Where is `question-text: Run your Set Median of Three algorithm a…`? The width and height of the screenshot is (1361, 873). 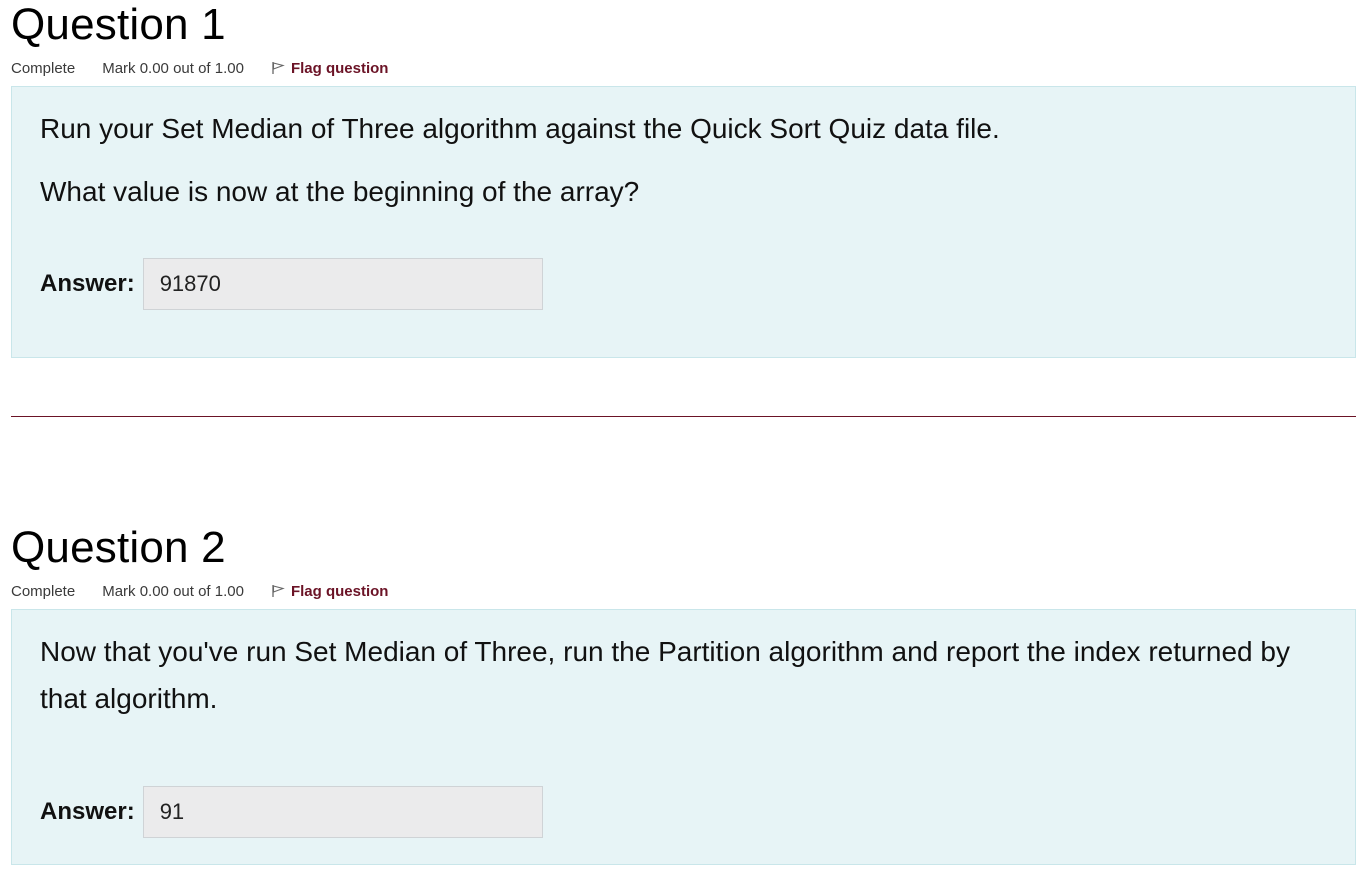
question-text: Run your Set Median of Three algorithm a… is located at coordinates (683, 151).